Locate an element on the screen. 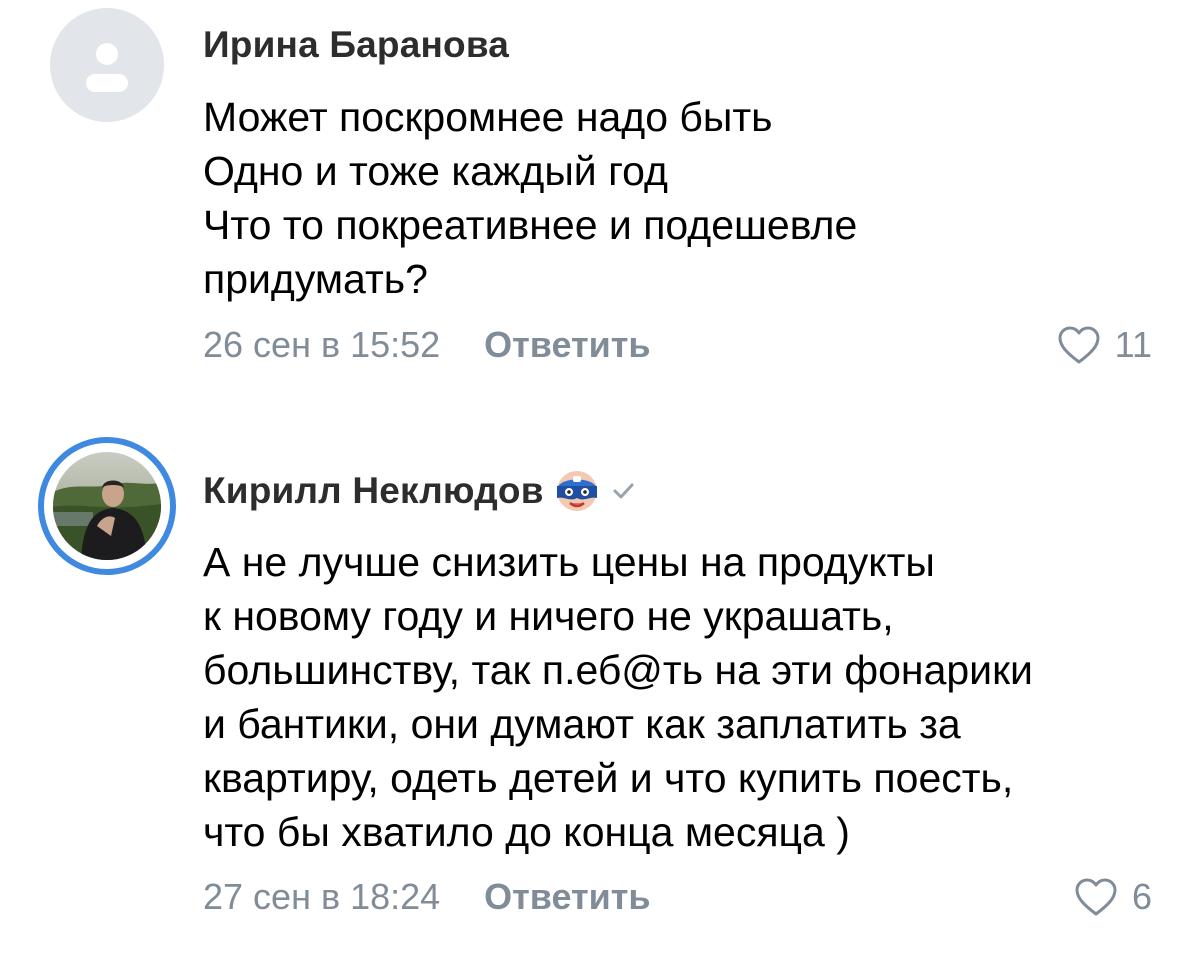  like-button: 6 is located at coordinates (1113, 897).